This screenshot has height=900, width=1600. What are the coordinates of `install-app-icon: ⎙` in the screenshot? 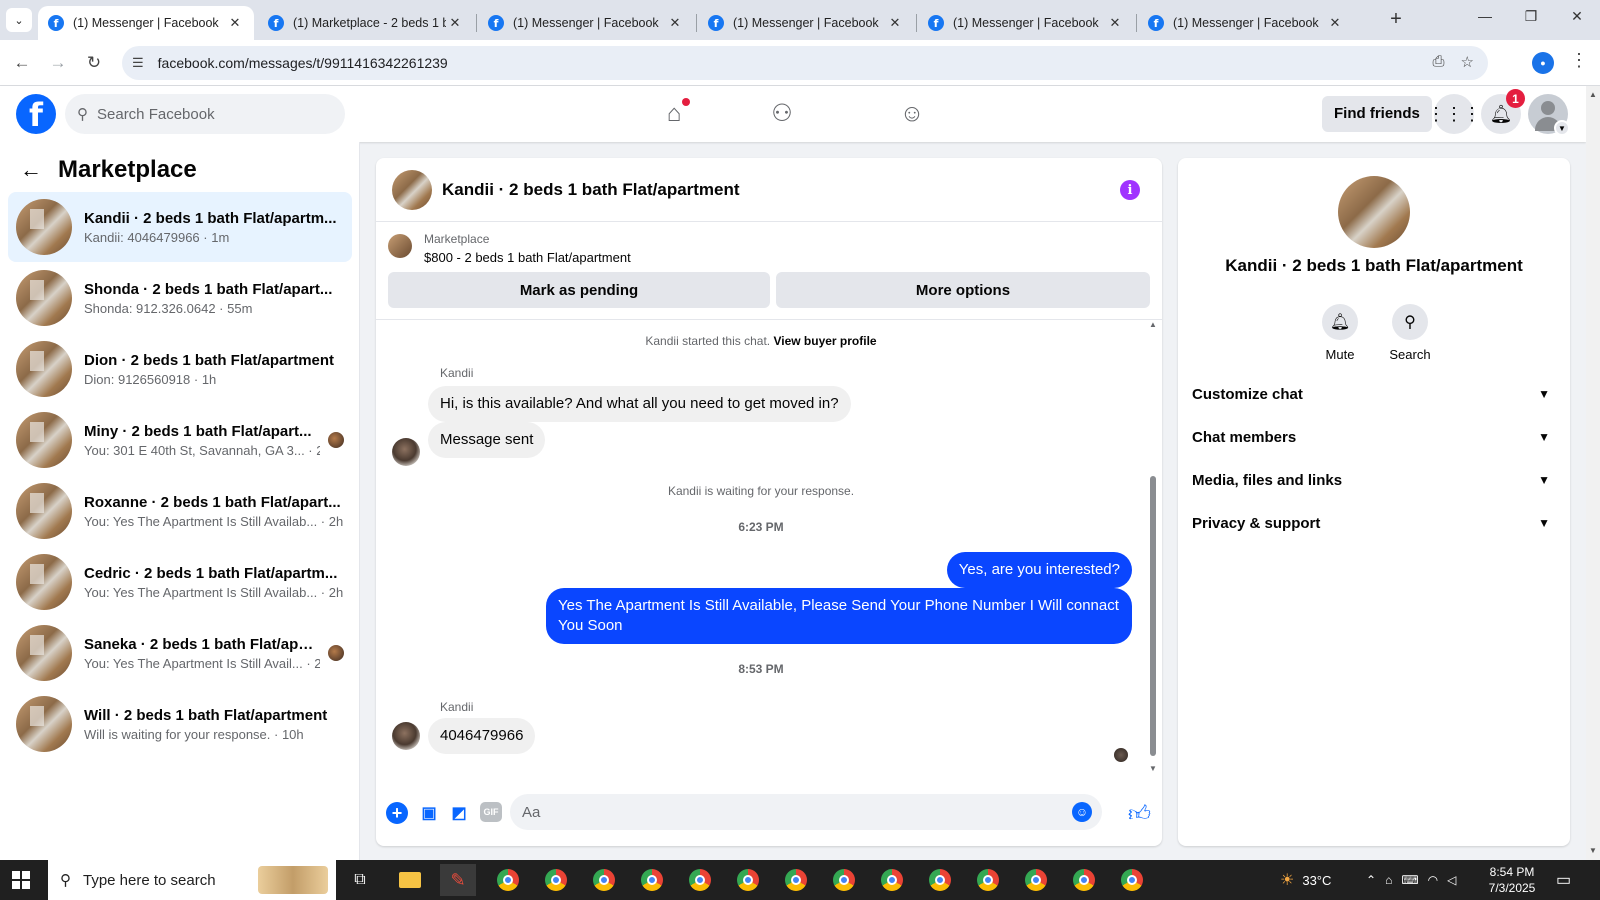 It's located at (1439, 62).